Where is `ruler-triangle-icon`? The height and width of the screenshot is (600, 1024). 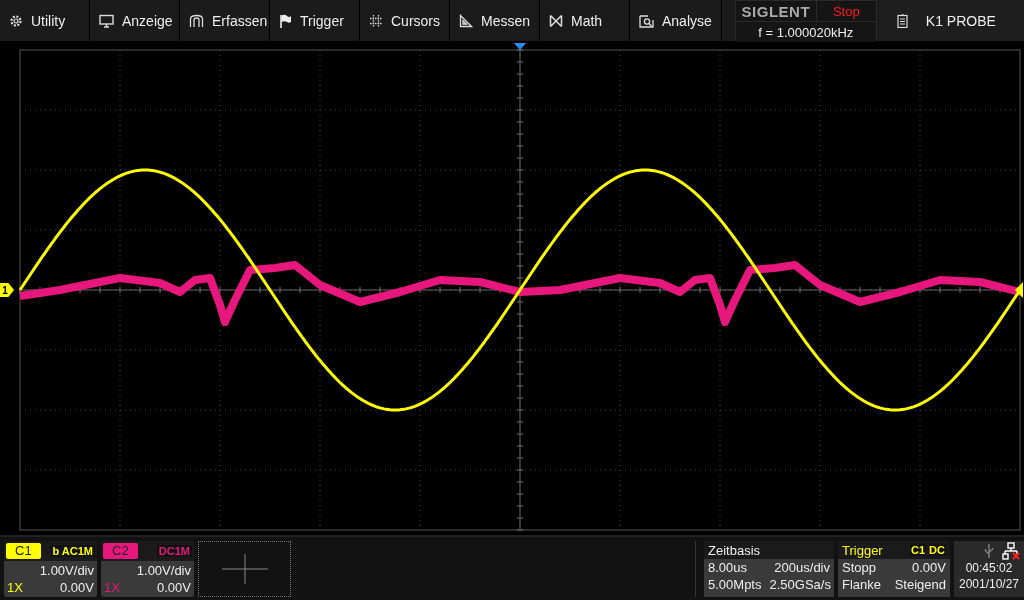
ruler-triangle-icon is located at coordinates (466, 20).